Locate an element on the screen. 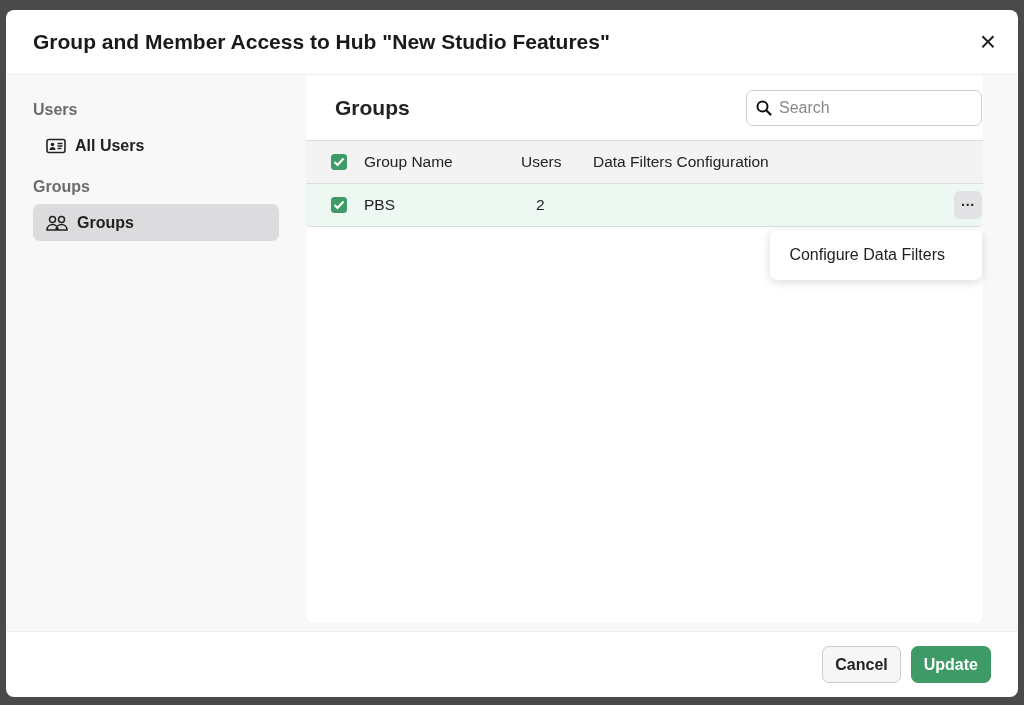 This screenshot has height=705, width=1024. cancel-button: Cancel is located at coordinates (861, 664).